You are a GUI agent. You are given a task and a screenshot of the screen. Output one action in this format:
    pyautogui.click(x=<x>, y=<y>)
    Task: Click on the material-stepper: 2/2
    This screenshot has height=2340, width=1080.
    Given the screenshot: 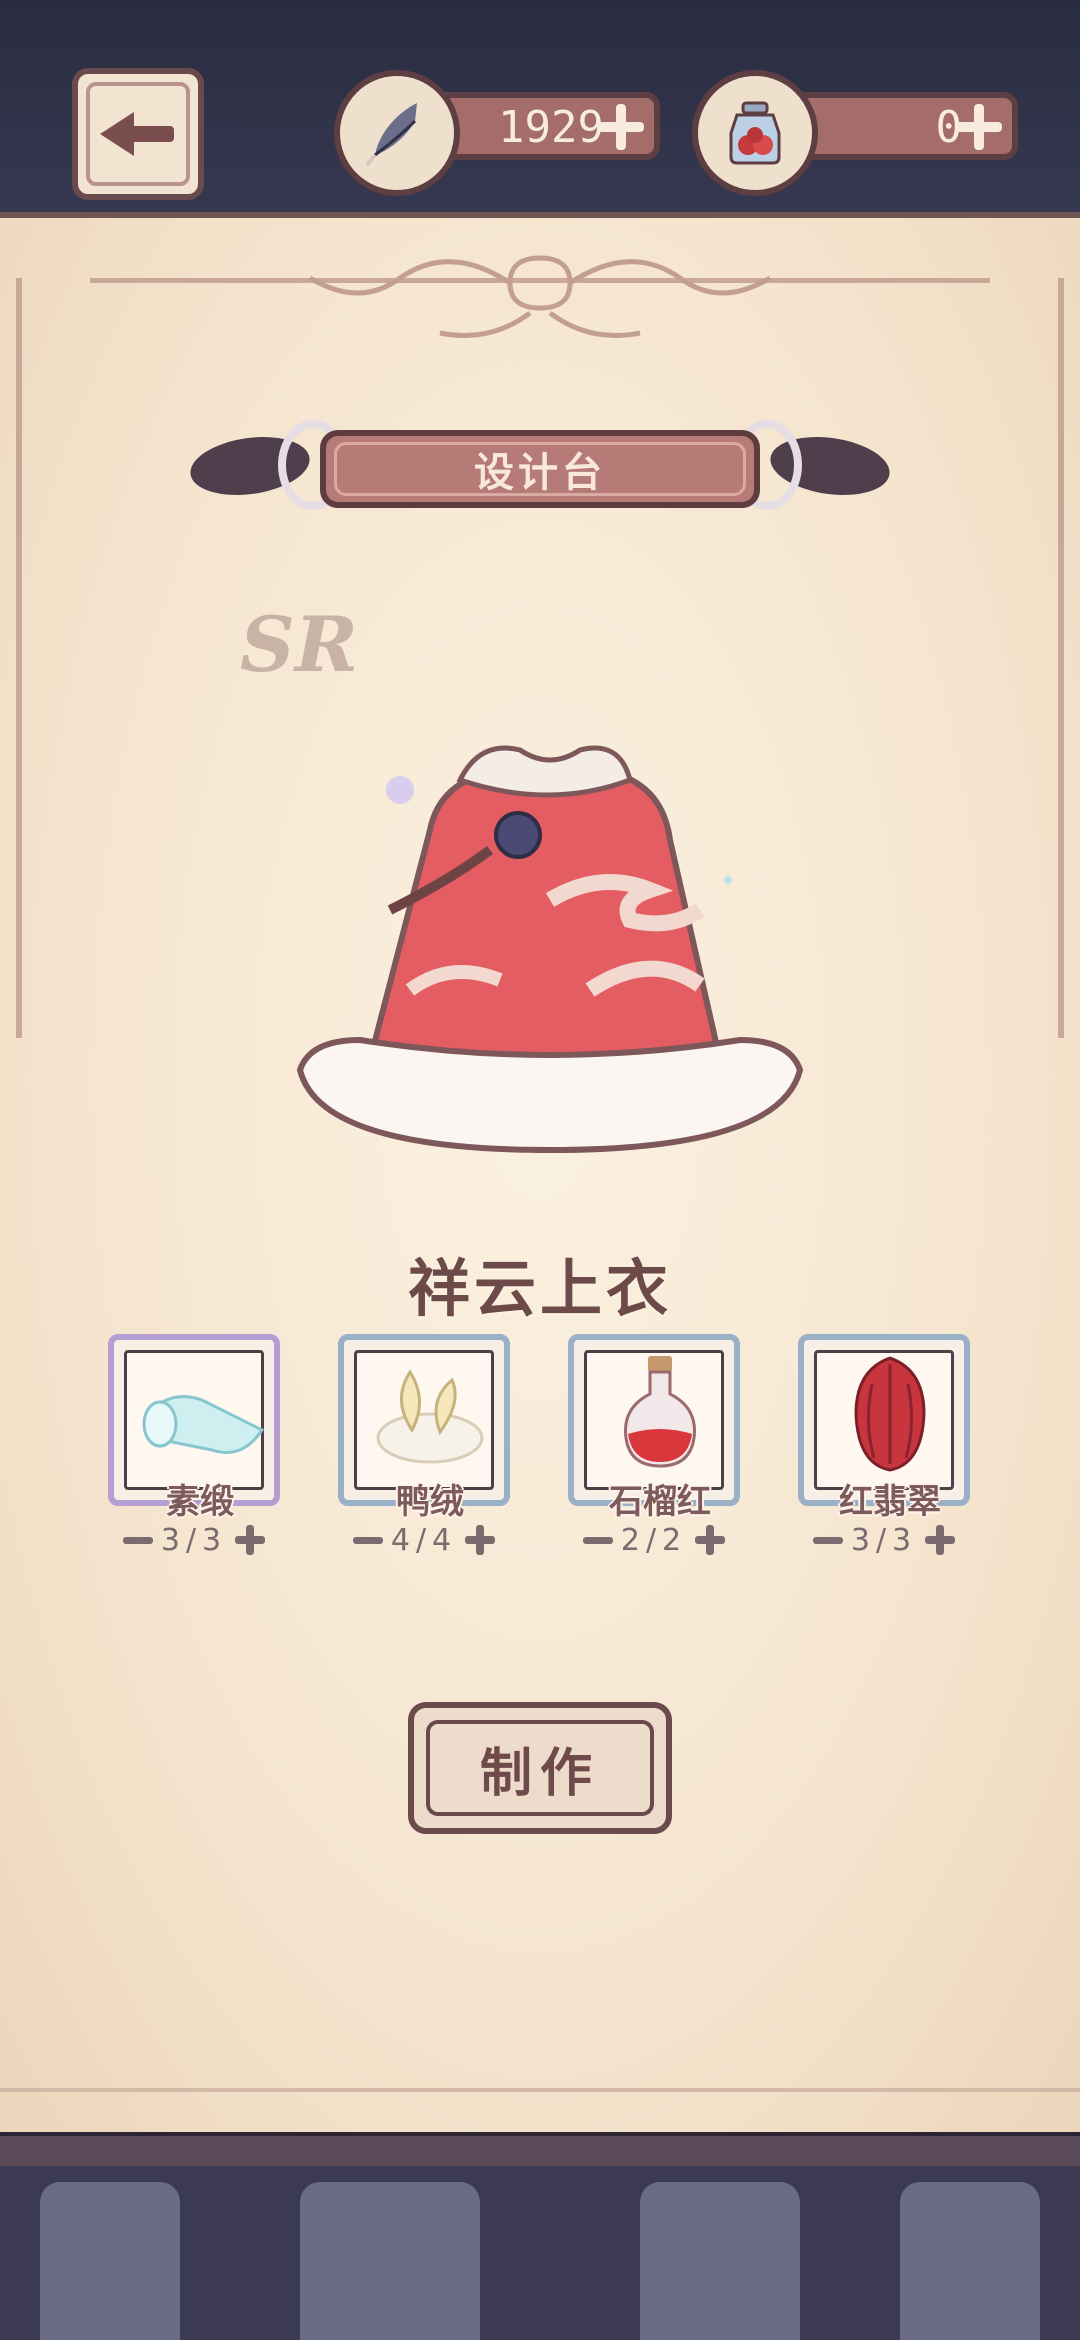 What is the action you would take?
    pyautogui.click(x=654, y=1540)
    